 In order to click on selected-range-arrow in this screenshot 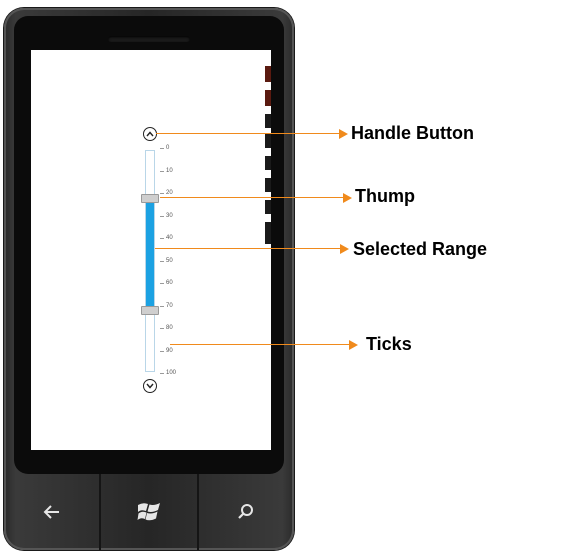, I will do `click(248, 248)`.